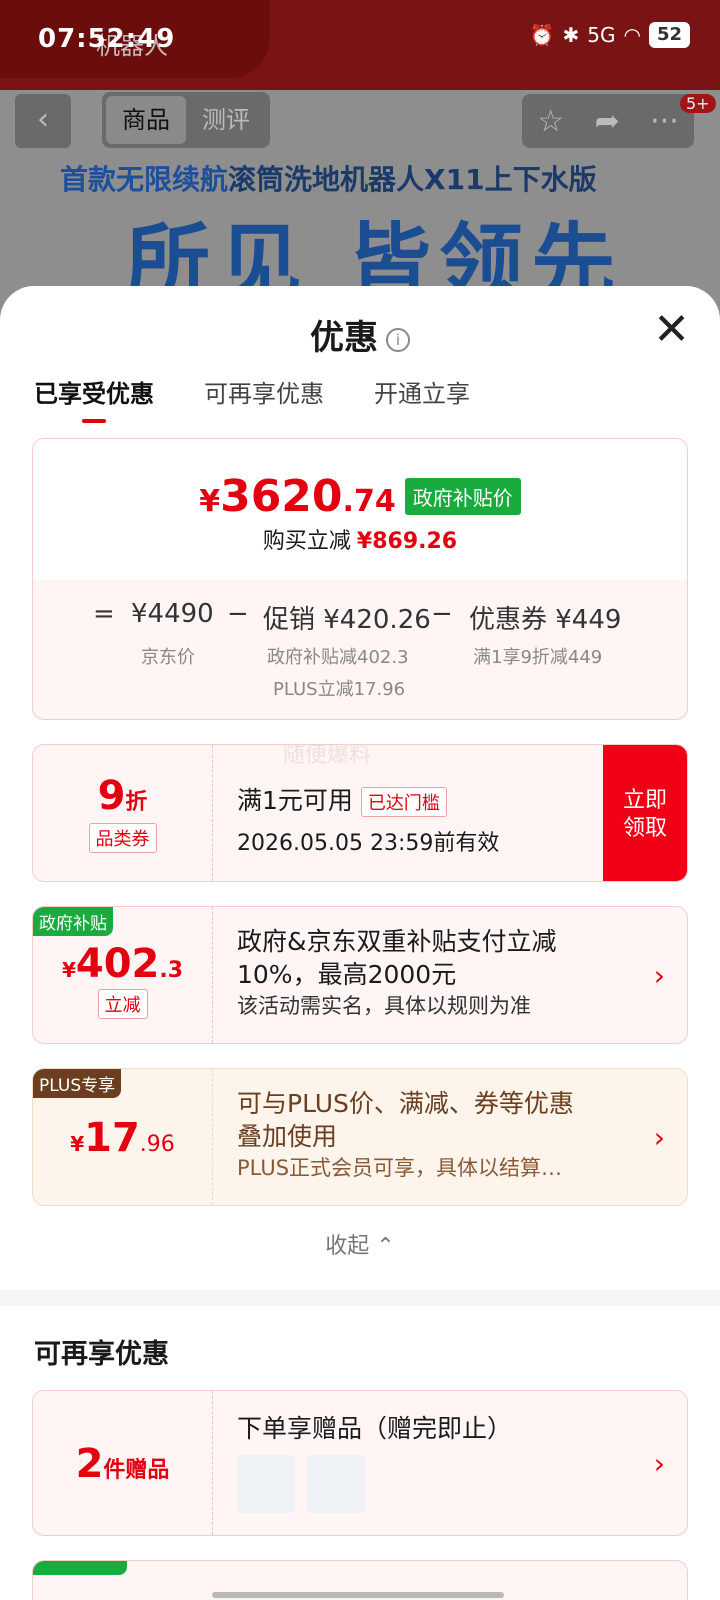 This screenshot has width=720, height=1600. Describe the element at coordinates (117, 964) in the screenshot. I see `subsidy-integer: 402` at that location.